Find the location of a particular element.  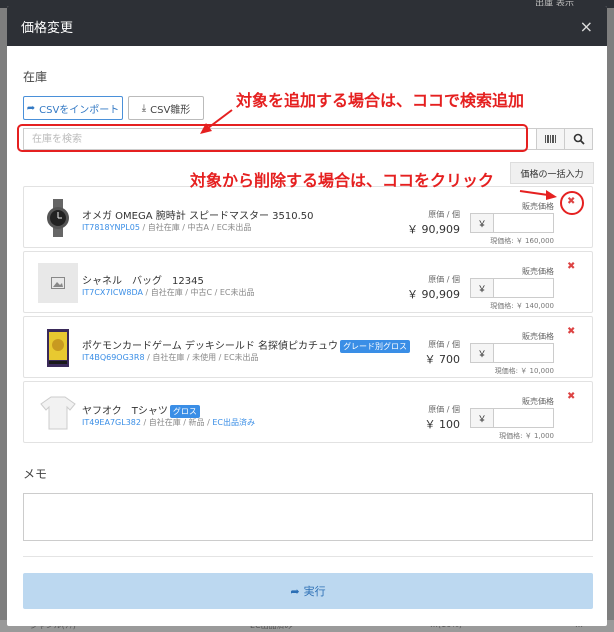

csv-template-button: ⤓ CSV雛形 is located at coordinates (166, 108).